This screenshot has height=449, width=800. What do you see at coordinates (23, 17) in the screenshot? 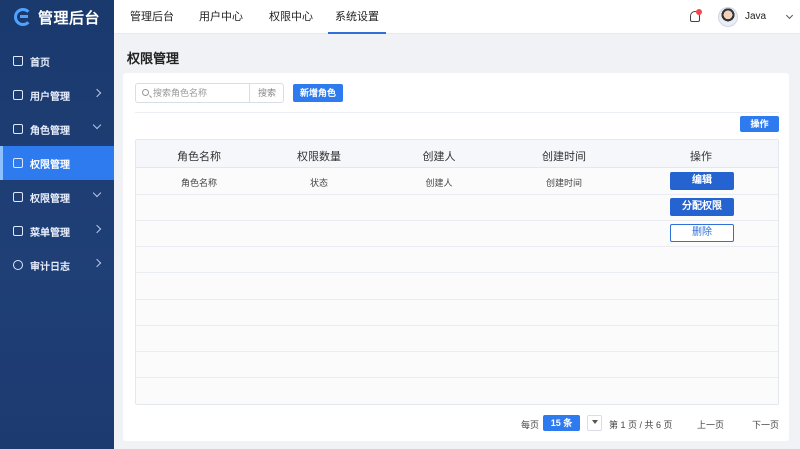
I see `logo-icon` at bounding box center [23, 17].